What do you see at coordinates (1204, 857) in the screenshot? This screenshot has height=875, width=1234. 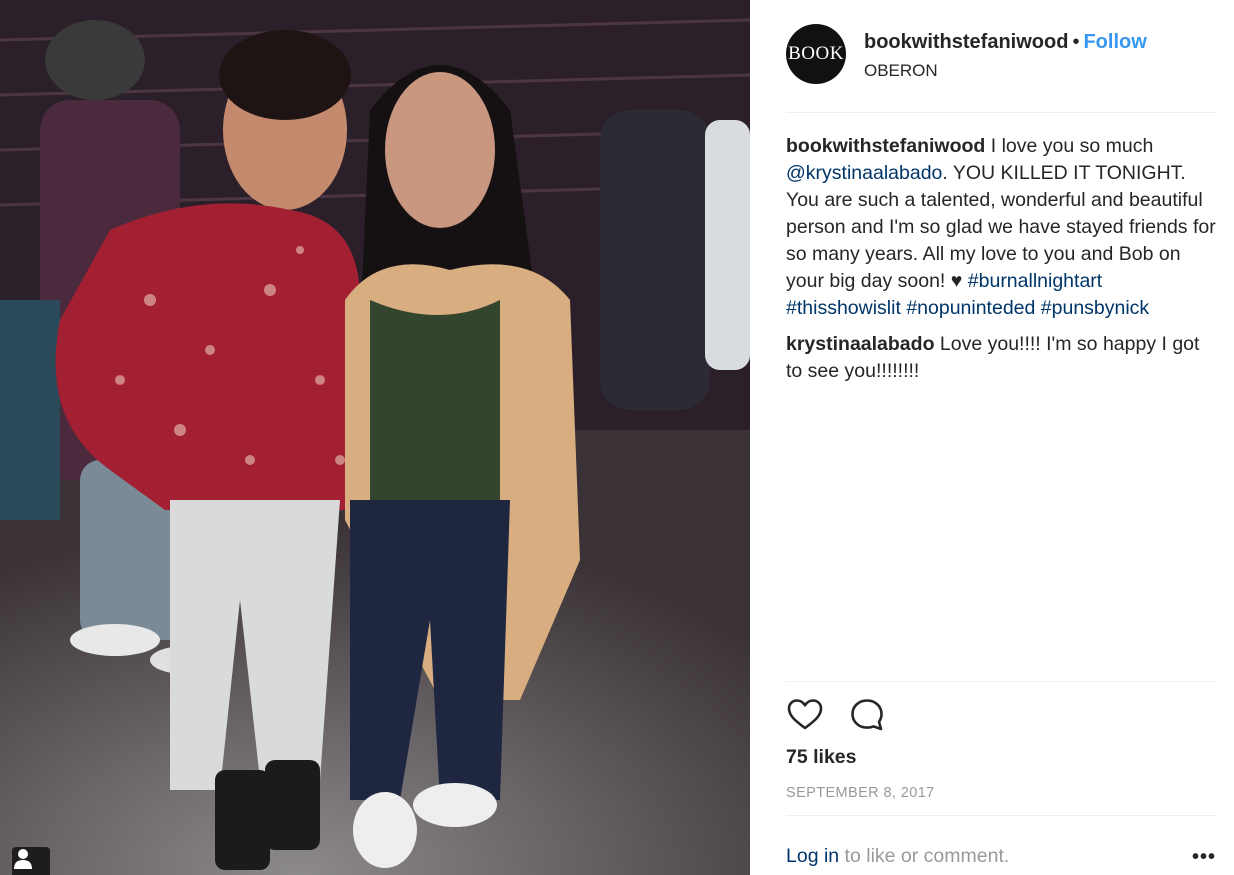 I see `more-options-button: •••` at bounding box center [1204, 857].